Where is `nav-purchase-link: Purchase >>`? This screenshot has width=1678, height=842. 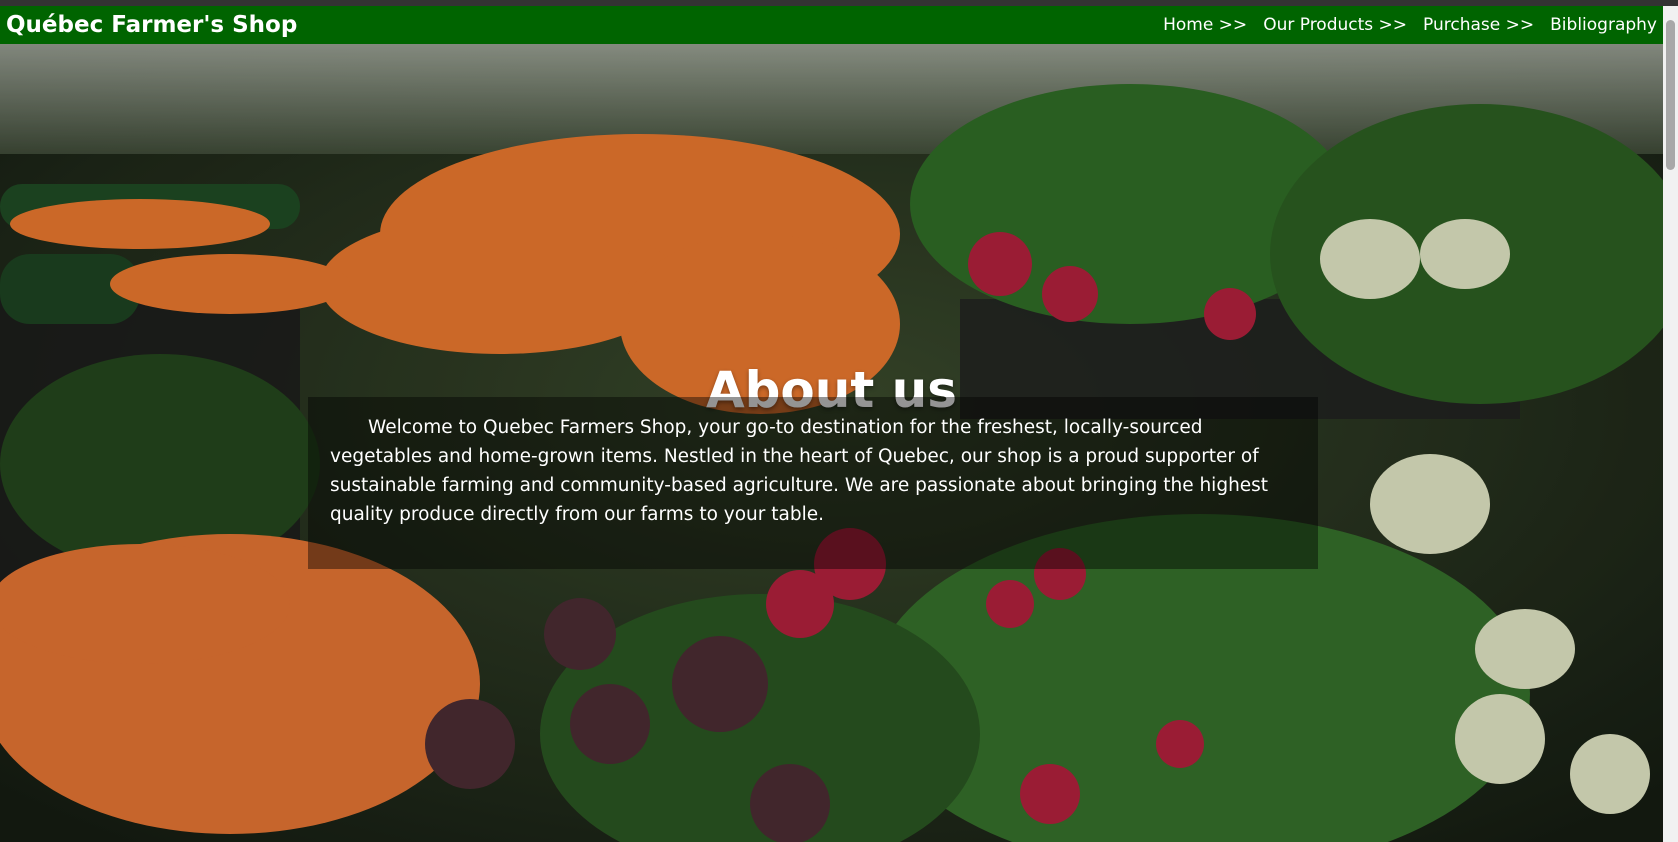
nav-purchase-link: Purchase >> is located at coordinates (1478, 25).